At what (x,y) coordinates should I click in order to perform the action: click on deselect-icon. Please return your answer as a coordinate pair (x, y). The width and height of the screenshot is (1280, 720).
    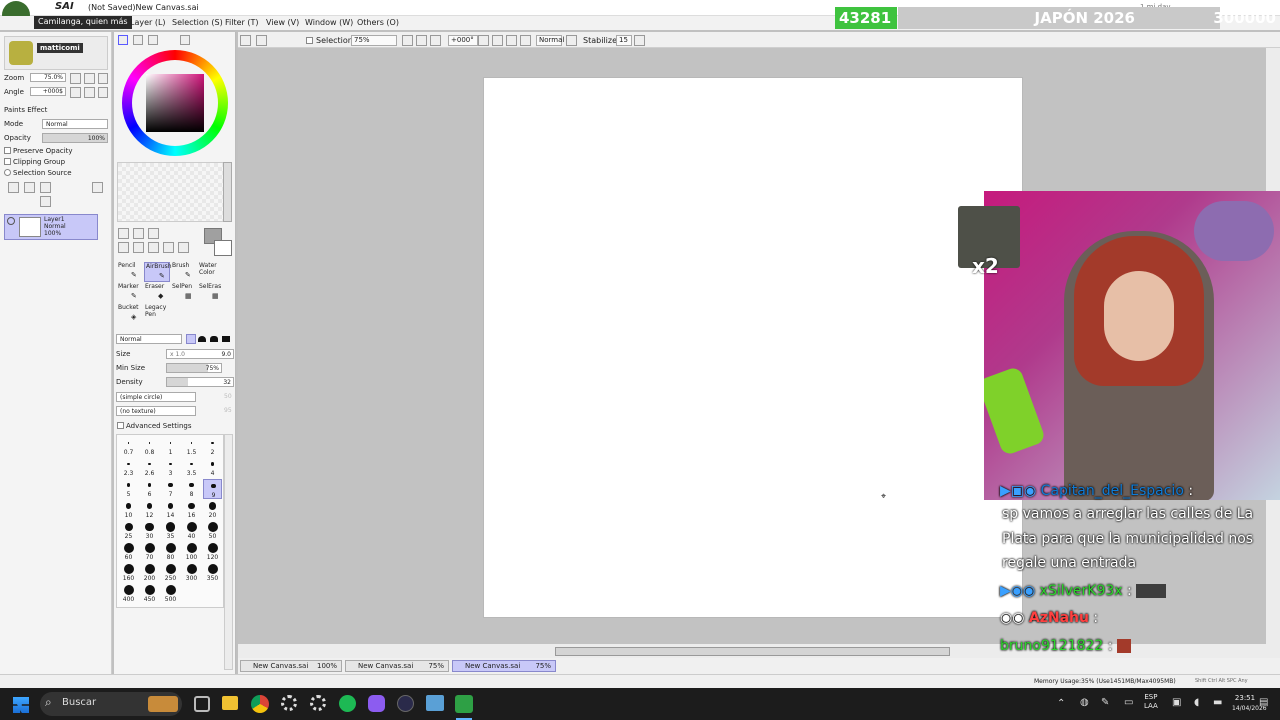
    Looking at the image, I should click on (245, 40).